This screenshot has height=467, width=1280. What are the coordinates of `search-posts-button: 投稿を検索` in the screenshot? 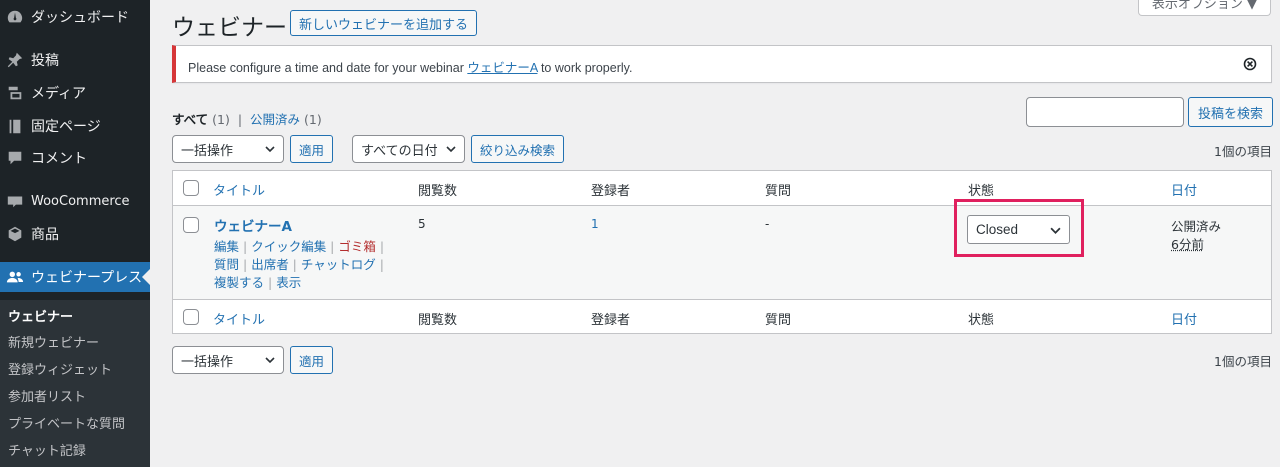 It's located at (1231, 112).